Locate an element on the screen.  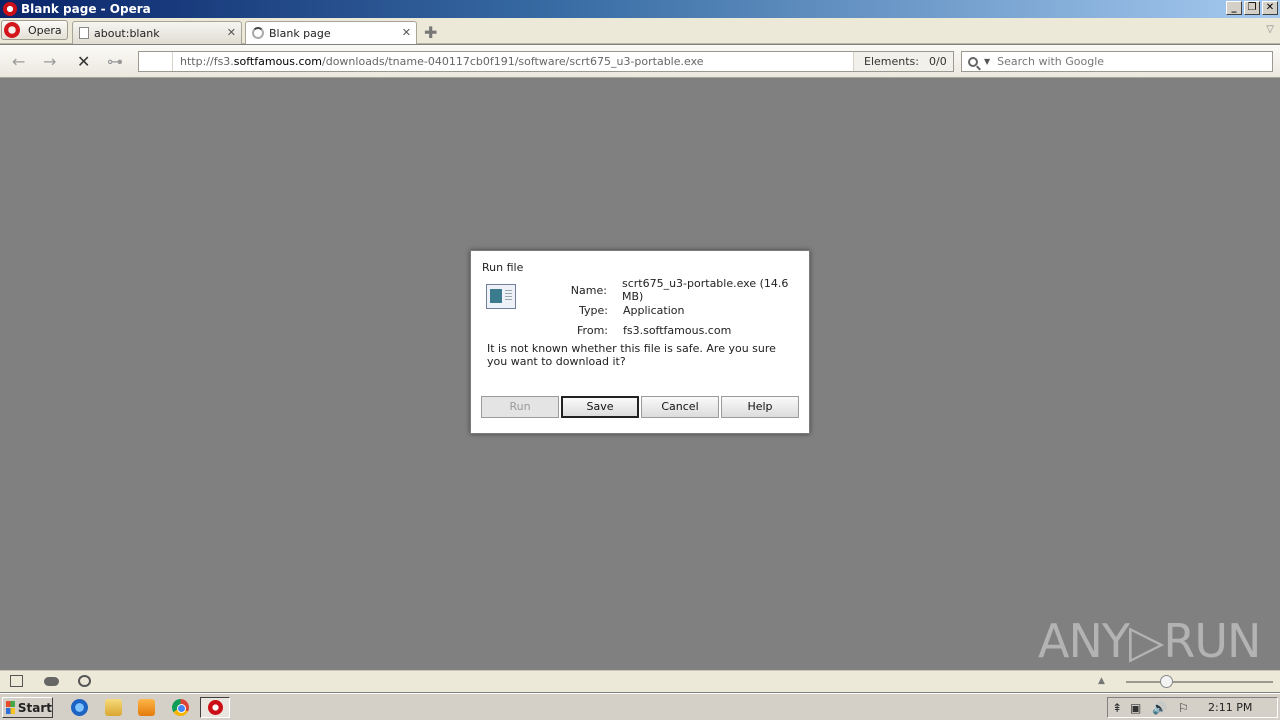
clock: 2:11 PM is located at coordinates (1230, 707).